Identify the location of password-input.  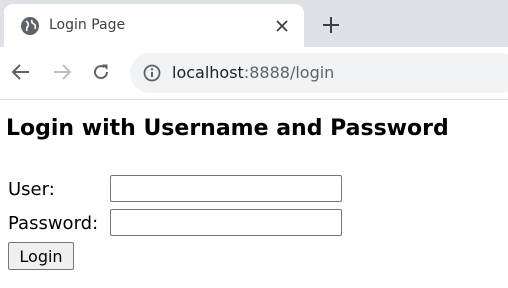
(226, 222).